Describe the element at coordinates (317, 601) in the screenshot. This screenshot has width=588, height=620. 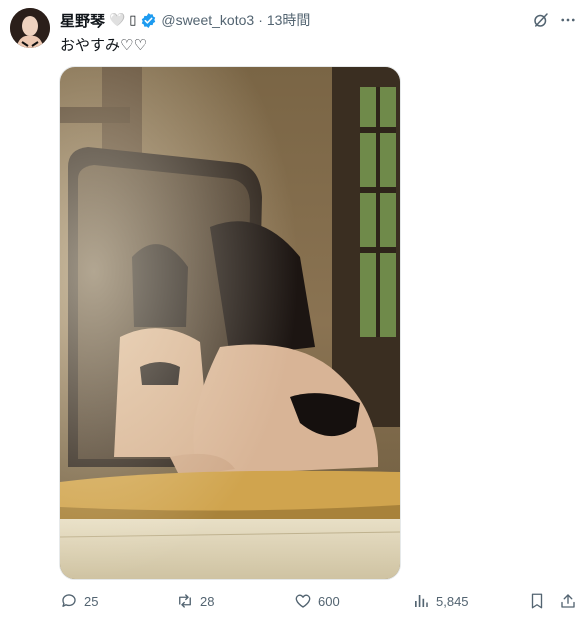
I see `like-button: 600` at that location.